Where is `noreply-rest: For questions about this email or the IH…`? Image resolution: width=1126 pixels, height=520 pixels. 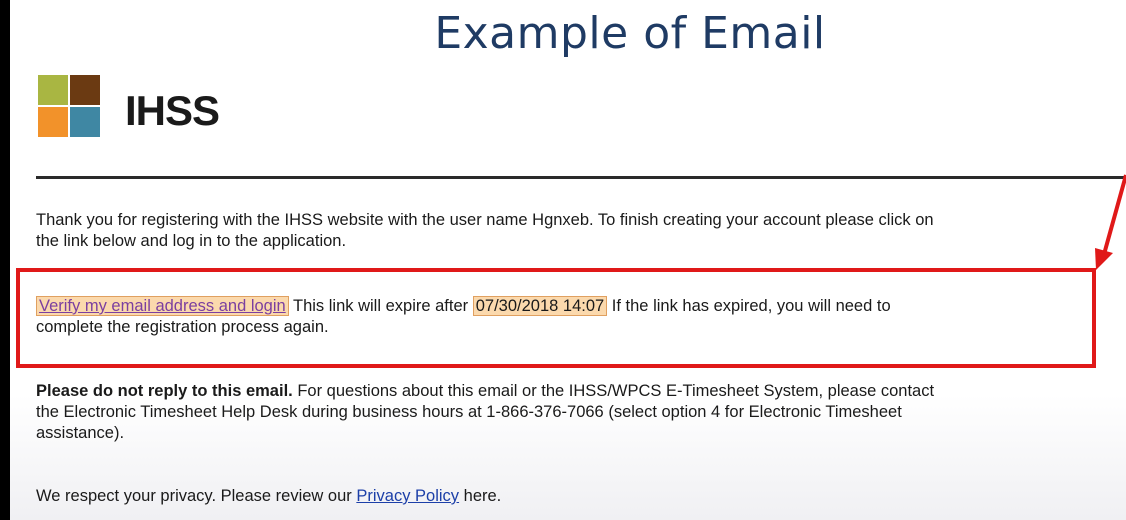 noreply-rest: For questions about this email or the IH… is located at coordinates (616, 391).